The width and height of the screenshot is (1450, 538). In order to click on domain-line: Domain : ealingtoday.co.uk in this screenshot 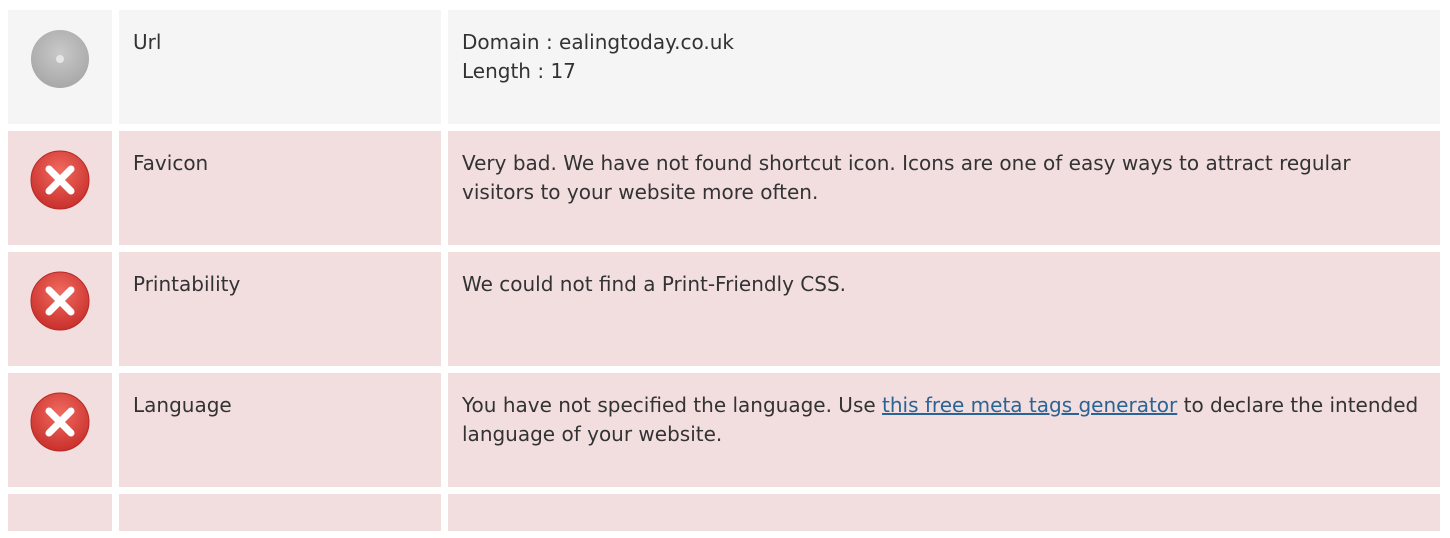, I will do `click(598, 42)`.